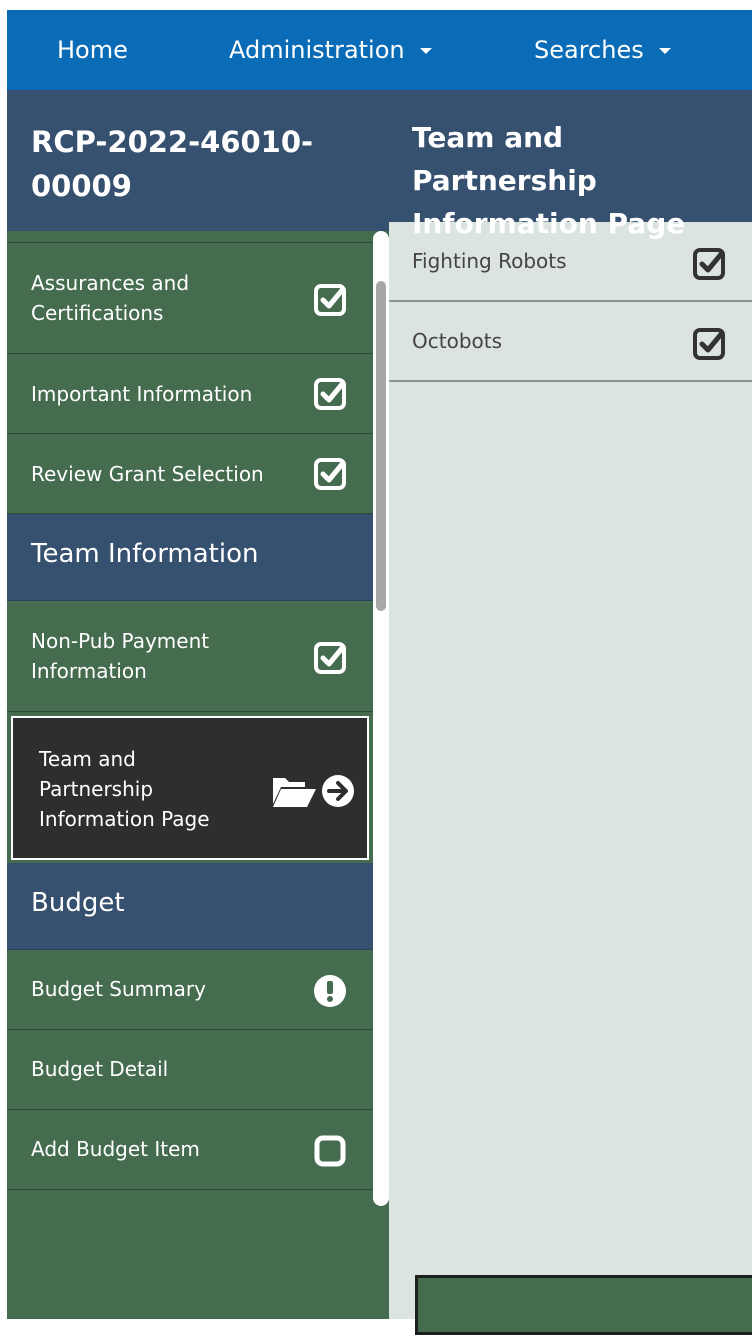 Image resolution: width=752 pixels, height=1335 pixels. What do you see at coordinates (110, 298) in the screenshot?
I see `sidebar-item-label: Assurances and Certifications` at bounding box center [110, 298].